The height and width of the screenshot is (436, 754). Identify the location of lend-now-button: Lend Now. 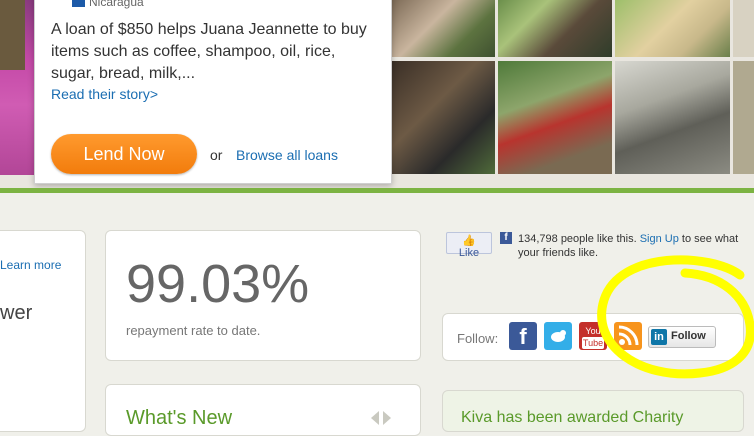
(124, 154).